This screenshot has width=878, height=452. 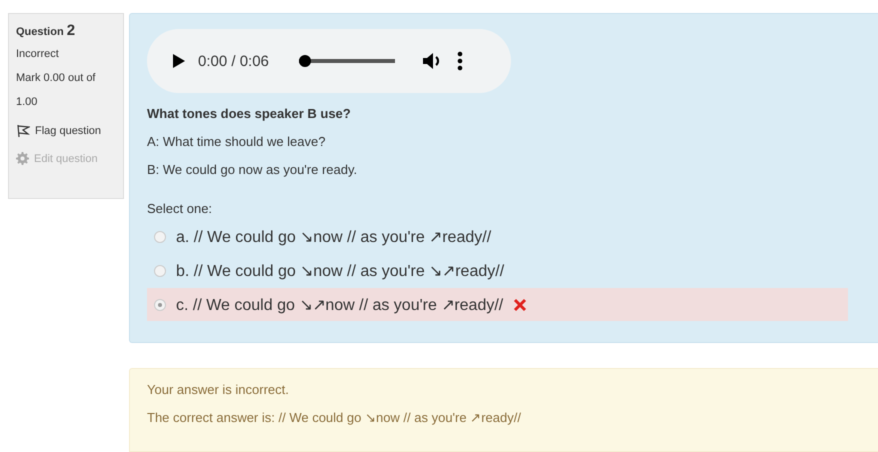 I want to click on option-text: a. // We could go ↘now // as you're ↗ready//, so click(x=334, y=237).